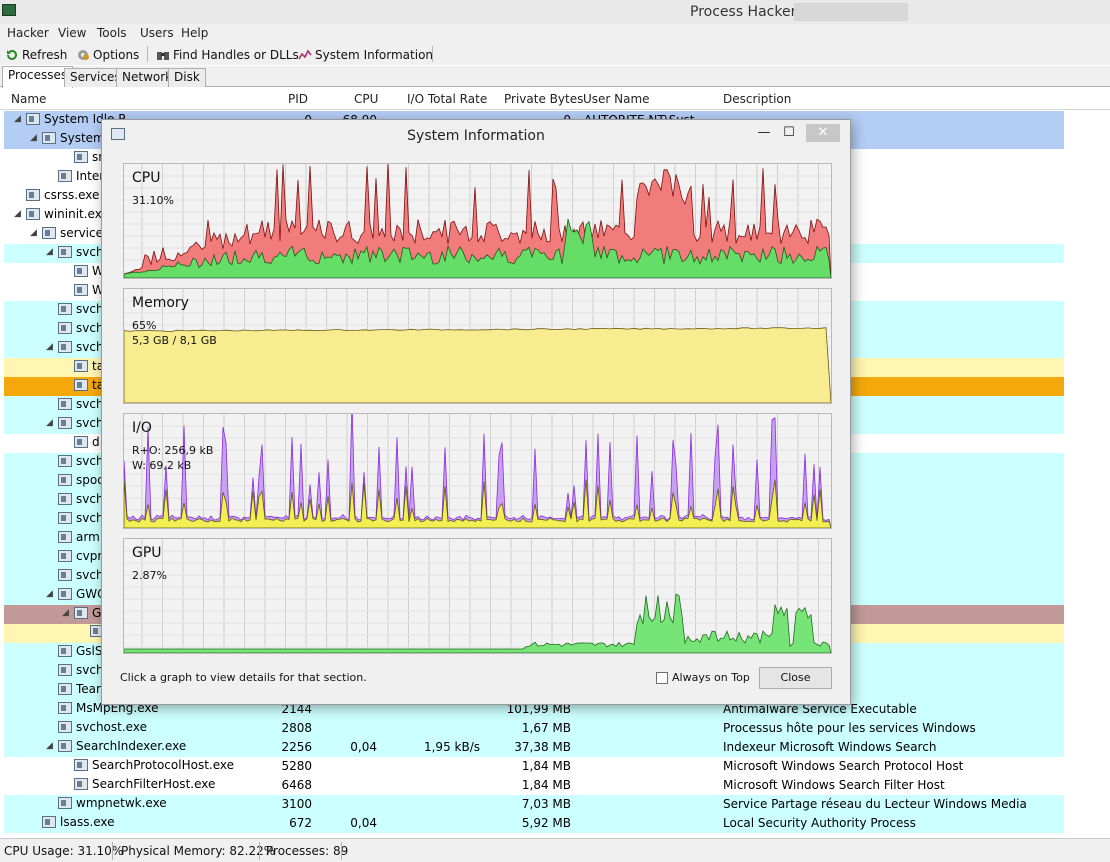 The width and height of the screenshot is (1110, 862). What do you see at coordinates (555, 12) in the screenshot?
I see `main-titlebar: Process Hacker` at bounding box center [555, 12].